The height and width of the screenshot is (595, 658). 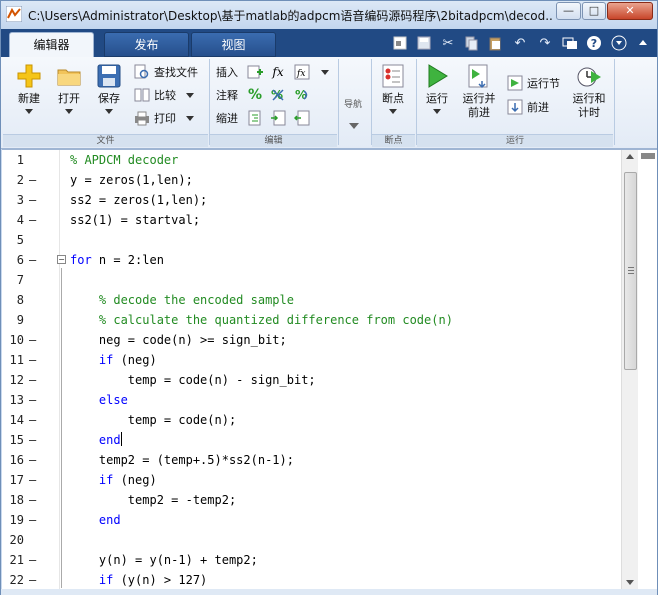 I want to click on tab-editor: 编辑器, so click(x=51, y=45).